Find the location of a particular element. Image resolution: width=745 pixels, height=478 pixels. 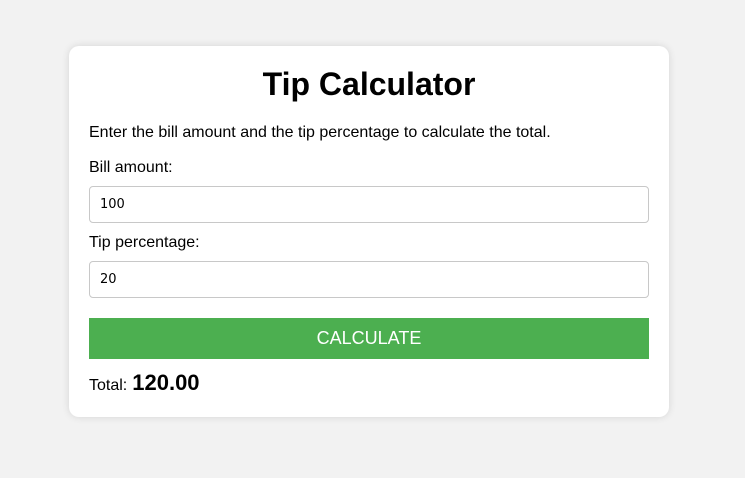

total-label: Total: is located at coordinates (108, 385).